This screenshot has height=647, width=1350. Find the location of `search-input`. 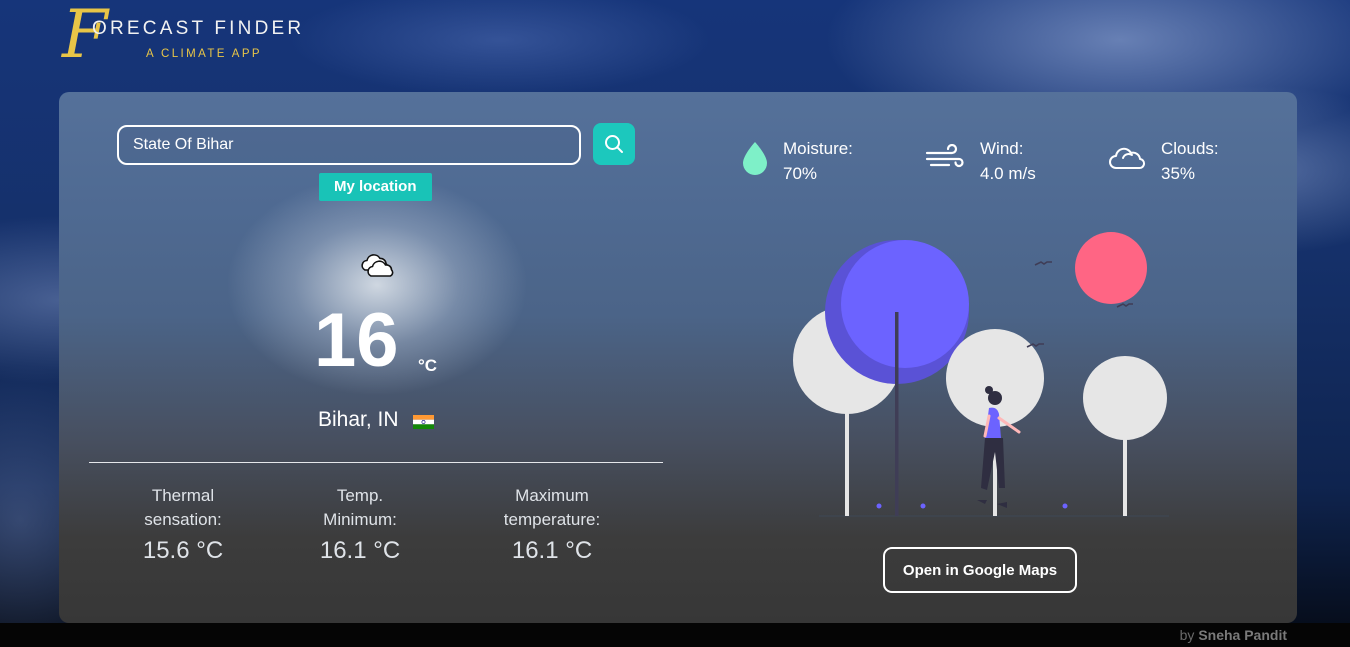

search-input is located at coordinates (349, 145).